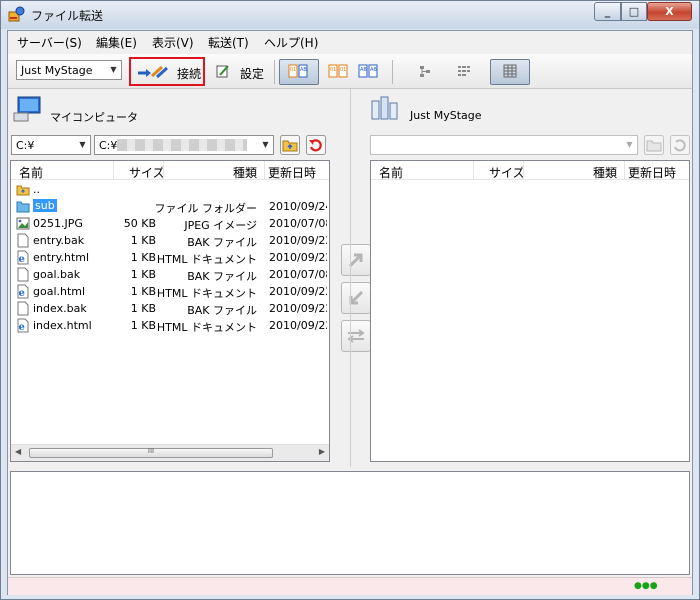 The height and width of the screenshot is (600, 700). What do you see at coordinates (51, 145) in the screenshot?
I see `local-drive-select: C:¥ ▼` at bounding box center [51, 145].